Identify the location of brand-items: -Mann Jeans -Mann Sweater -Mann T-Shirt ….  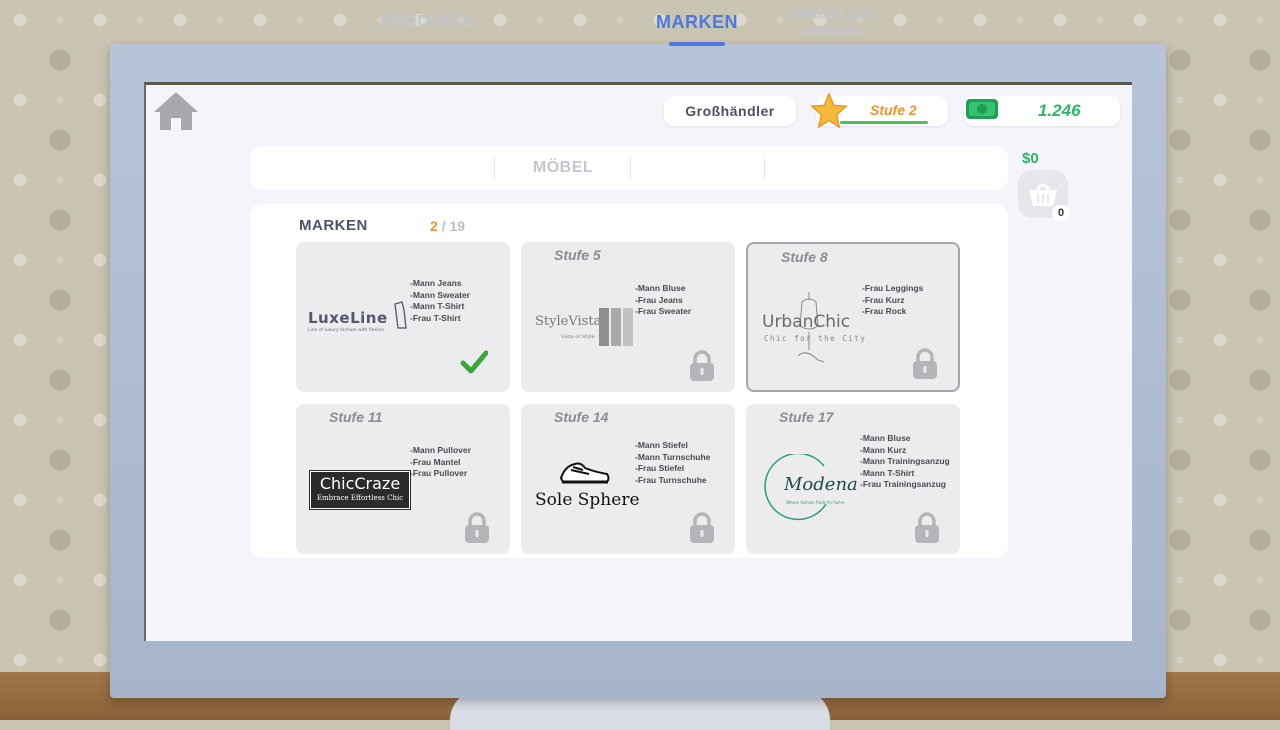
(440, 301).